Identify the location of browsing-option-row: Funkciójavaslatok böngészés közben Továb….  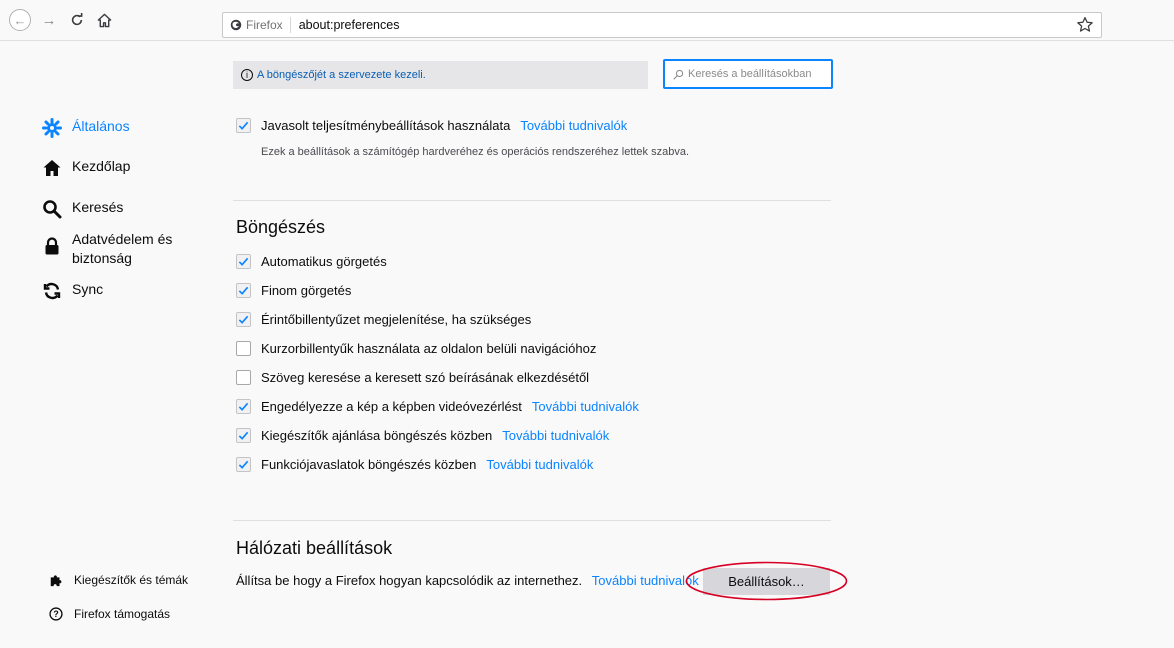
(414, 464).